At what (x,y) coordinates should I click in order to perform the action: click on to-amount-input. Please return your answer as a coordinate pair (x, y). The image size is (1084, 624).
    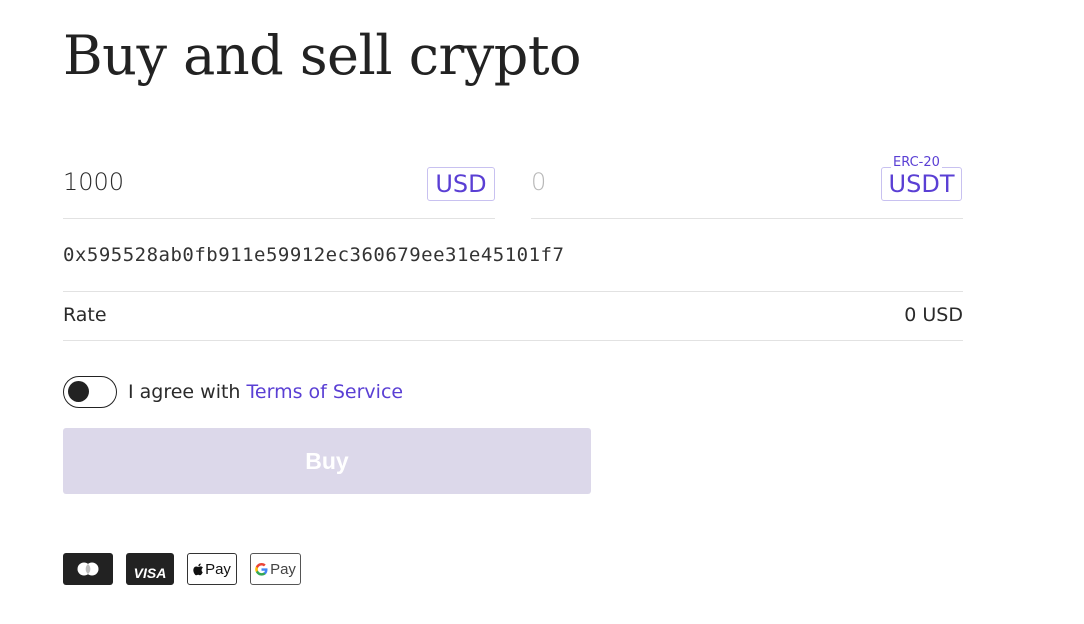
    Looking at the image, I should click on (696, 182).